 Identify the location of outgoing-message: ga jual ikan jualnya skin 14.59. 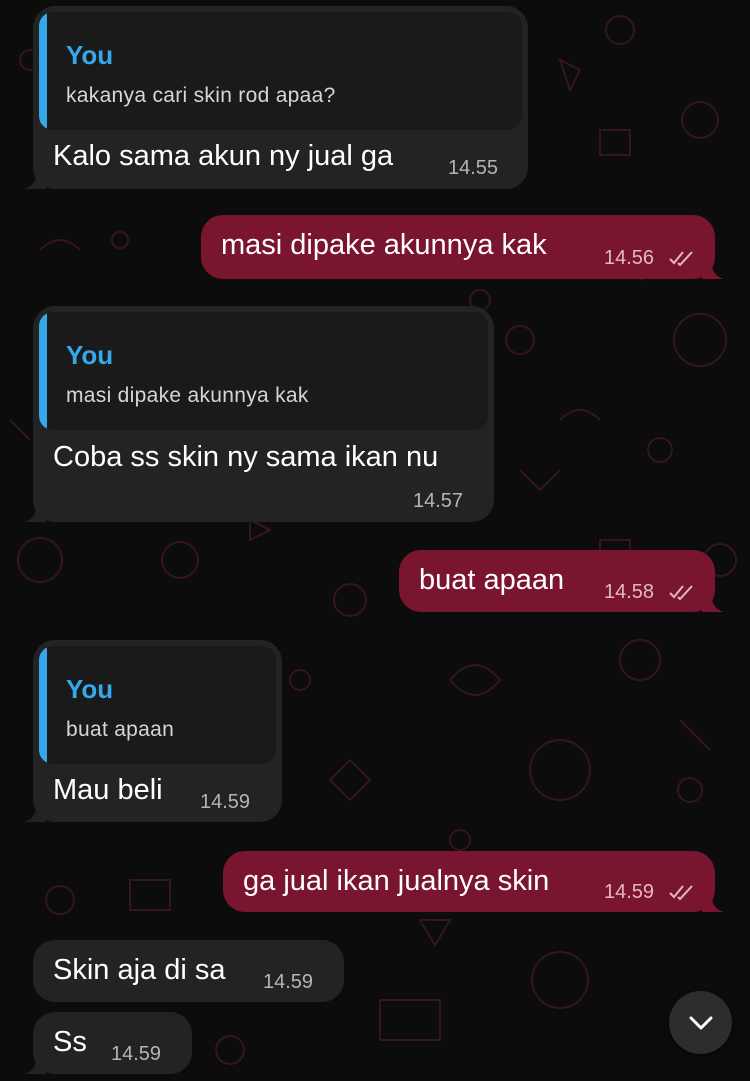
(473, 881).